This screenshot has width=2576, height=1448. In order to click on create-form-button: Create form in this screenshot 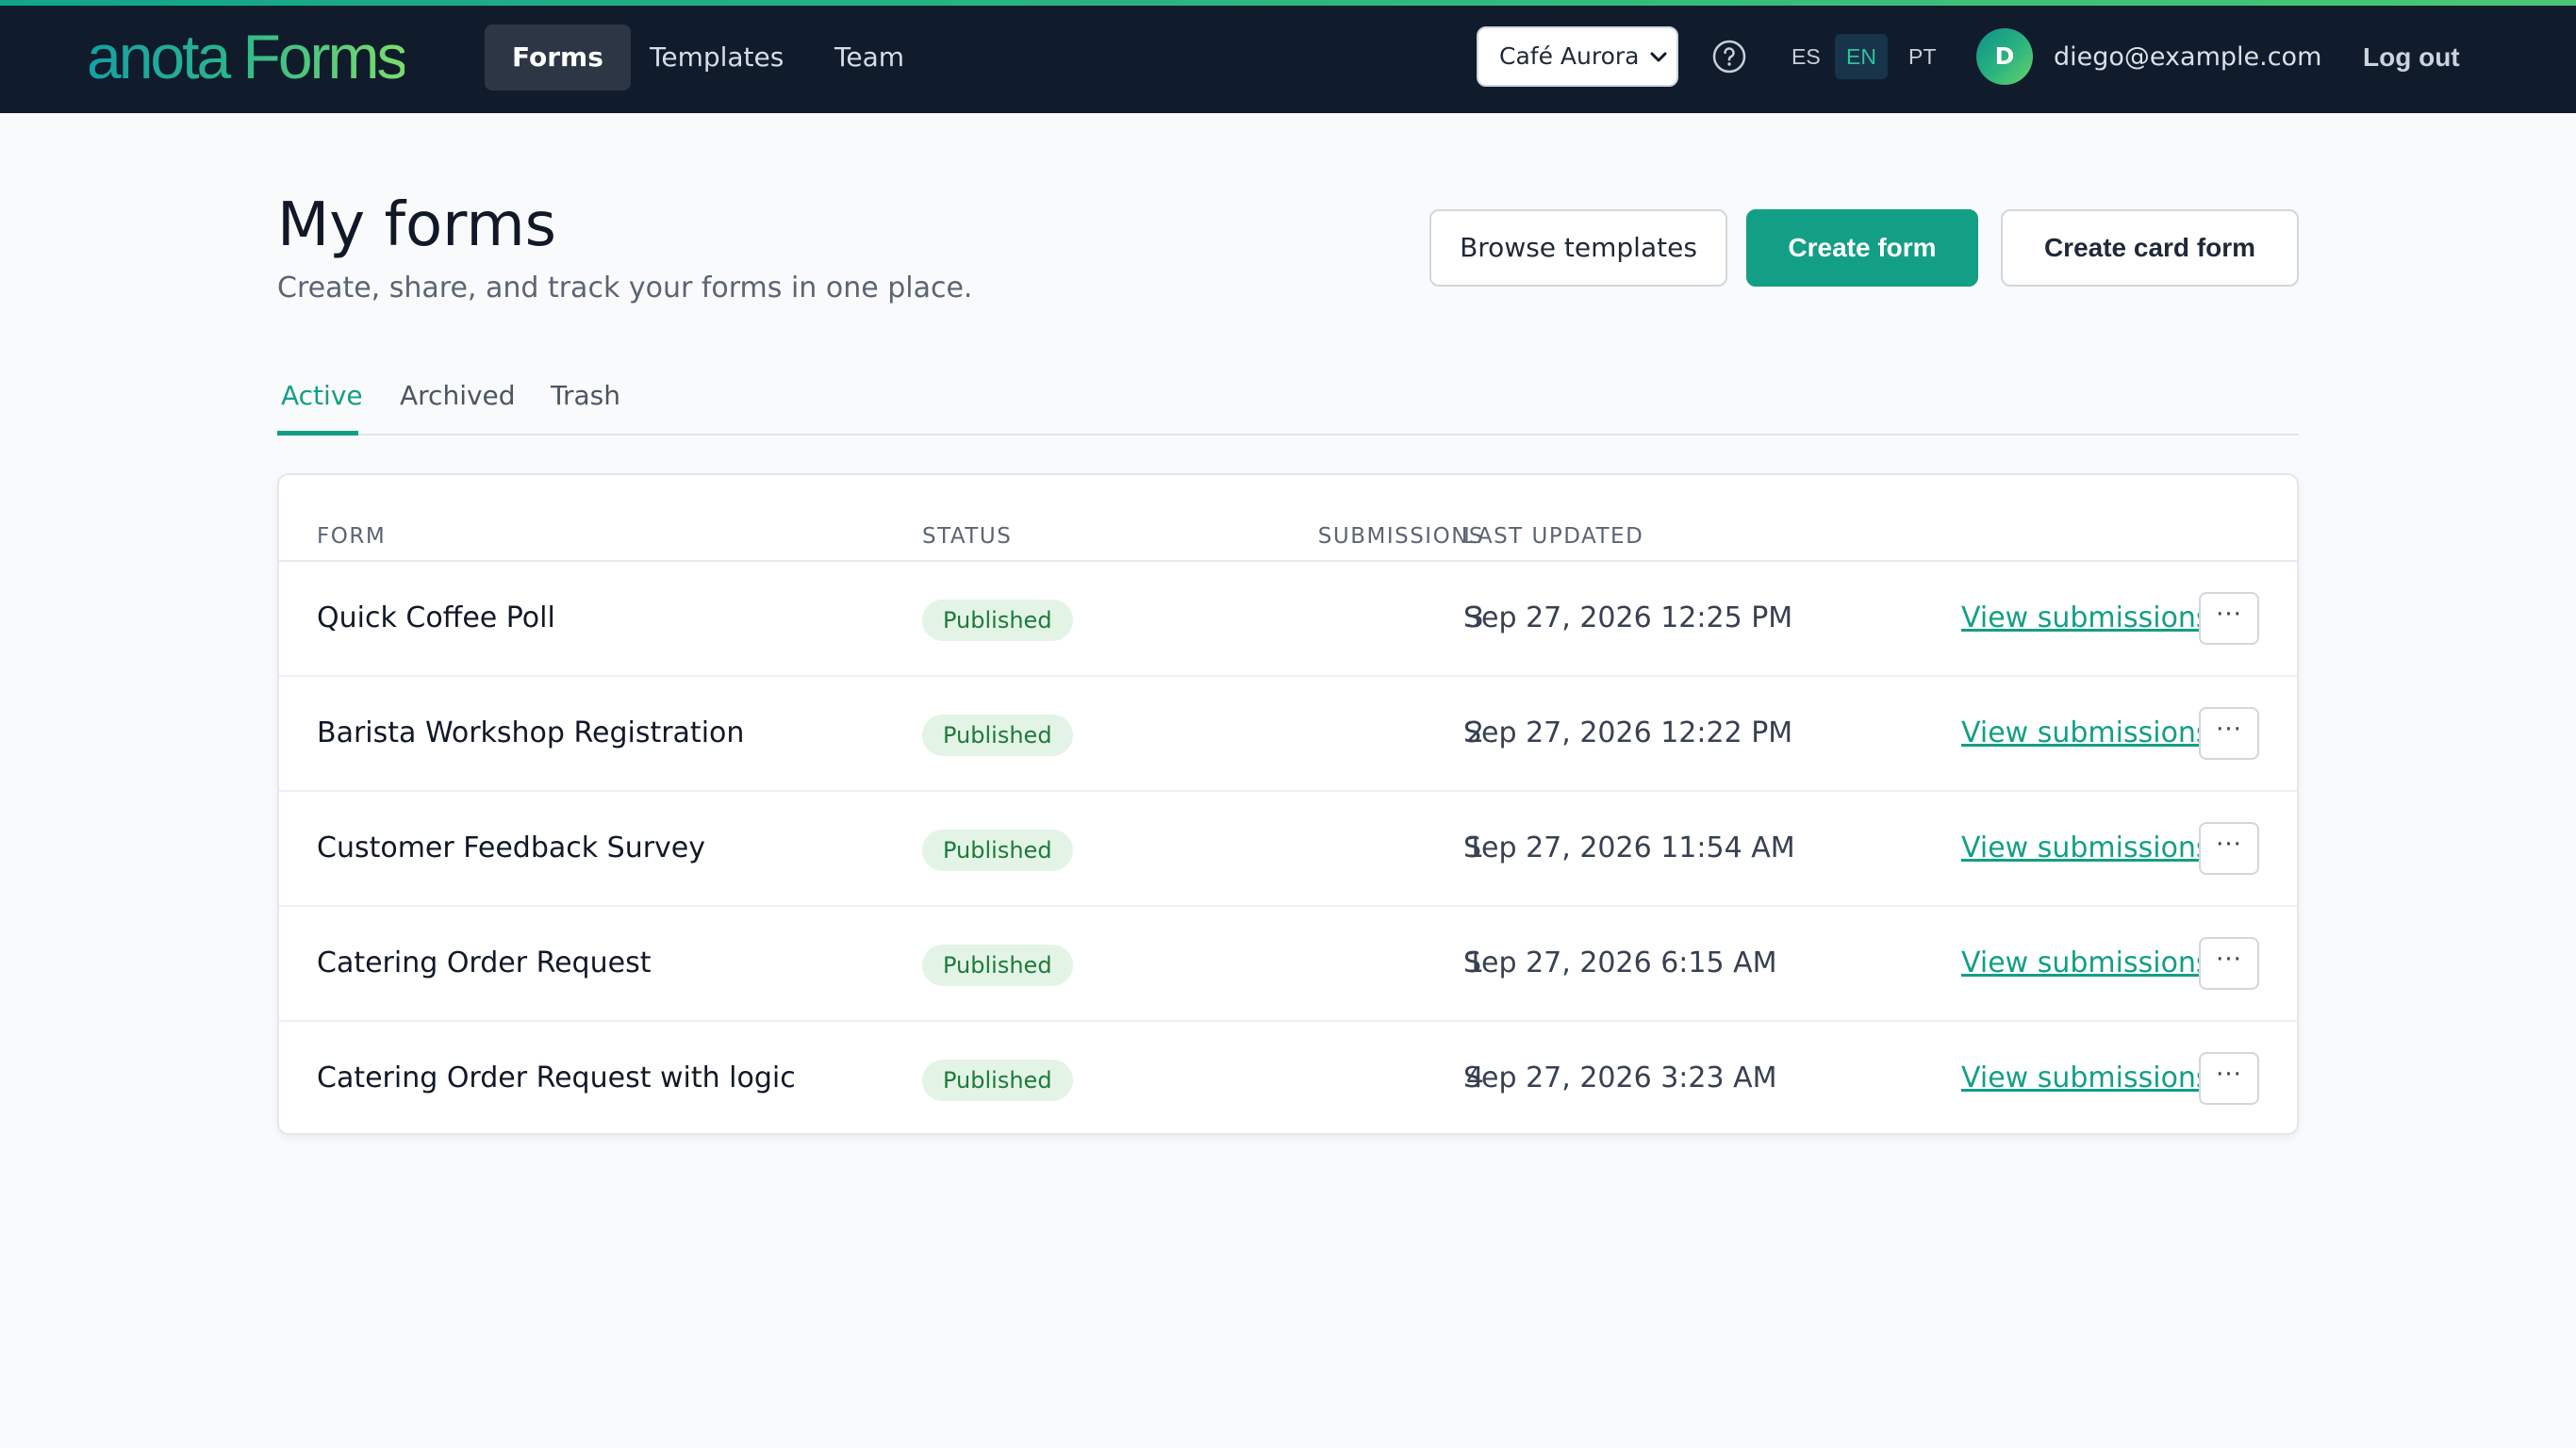, I will do `click(1862, 248)`.